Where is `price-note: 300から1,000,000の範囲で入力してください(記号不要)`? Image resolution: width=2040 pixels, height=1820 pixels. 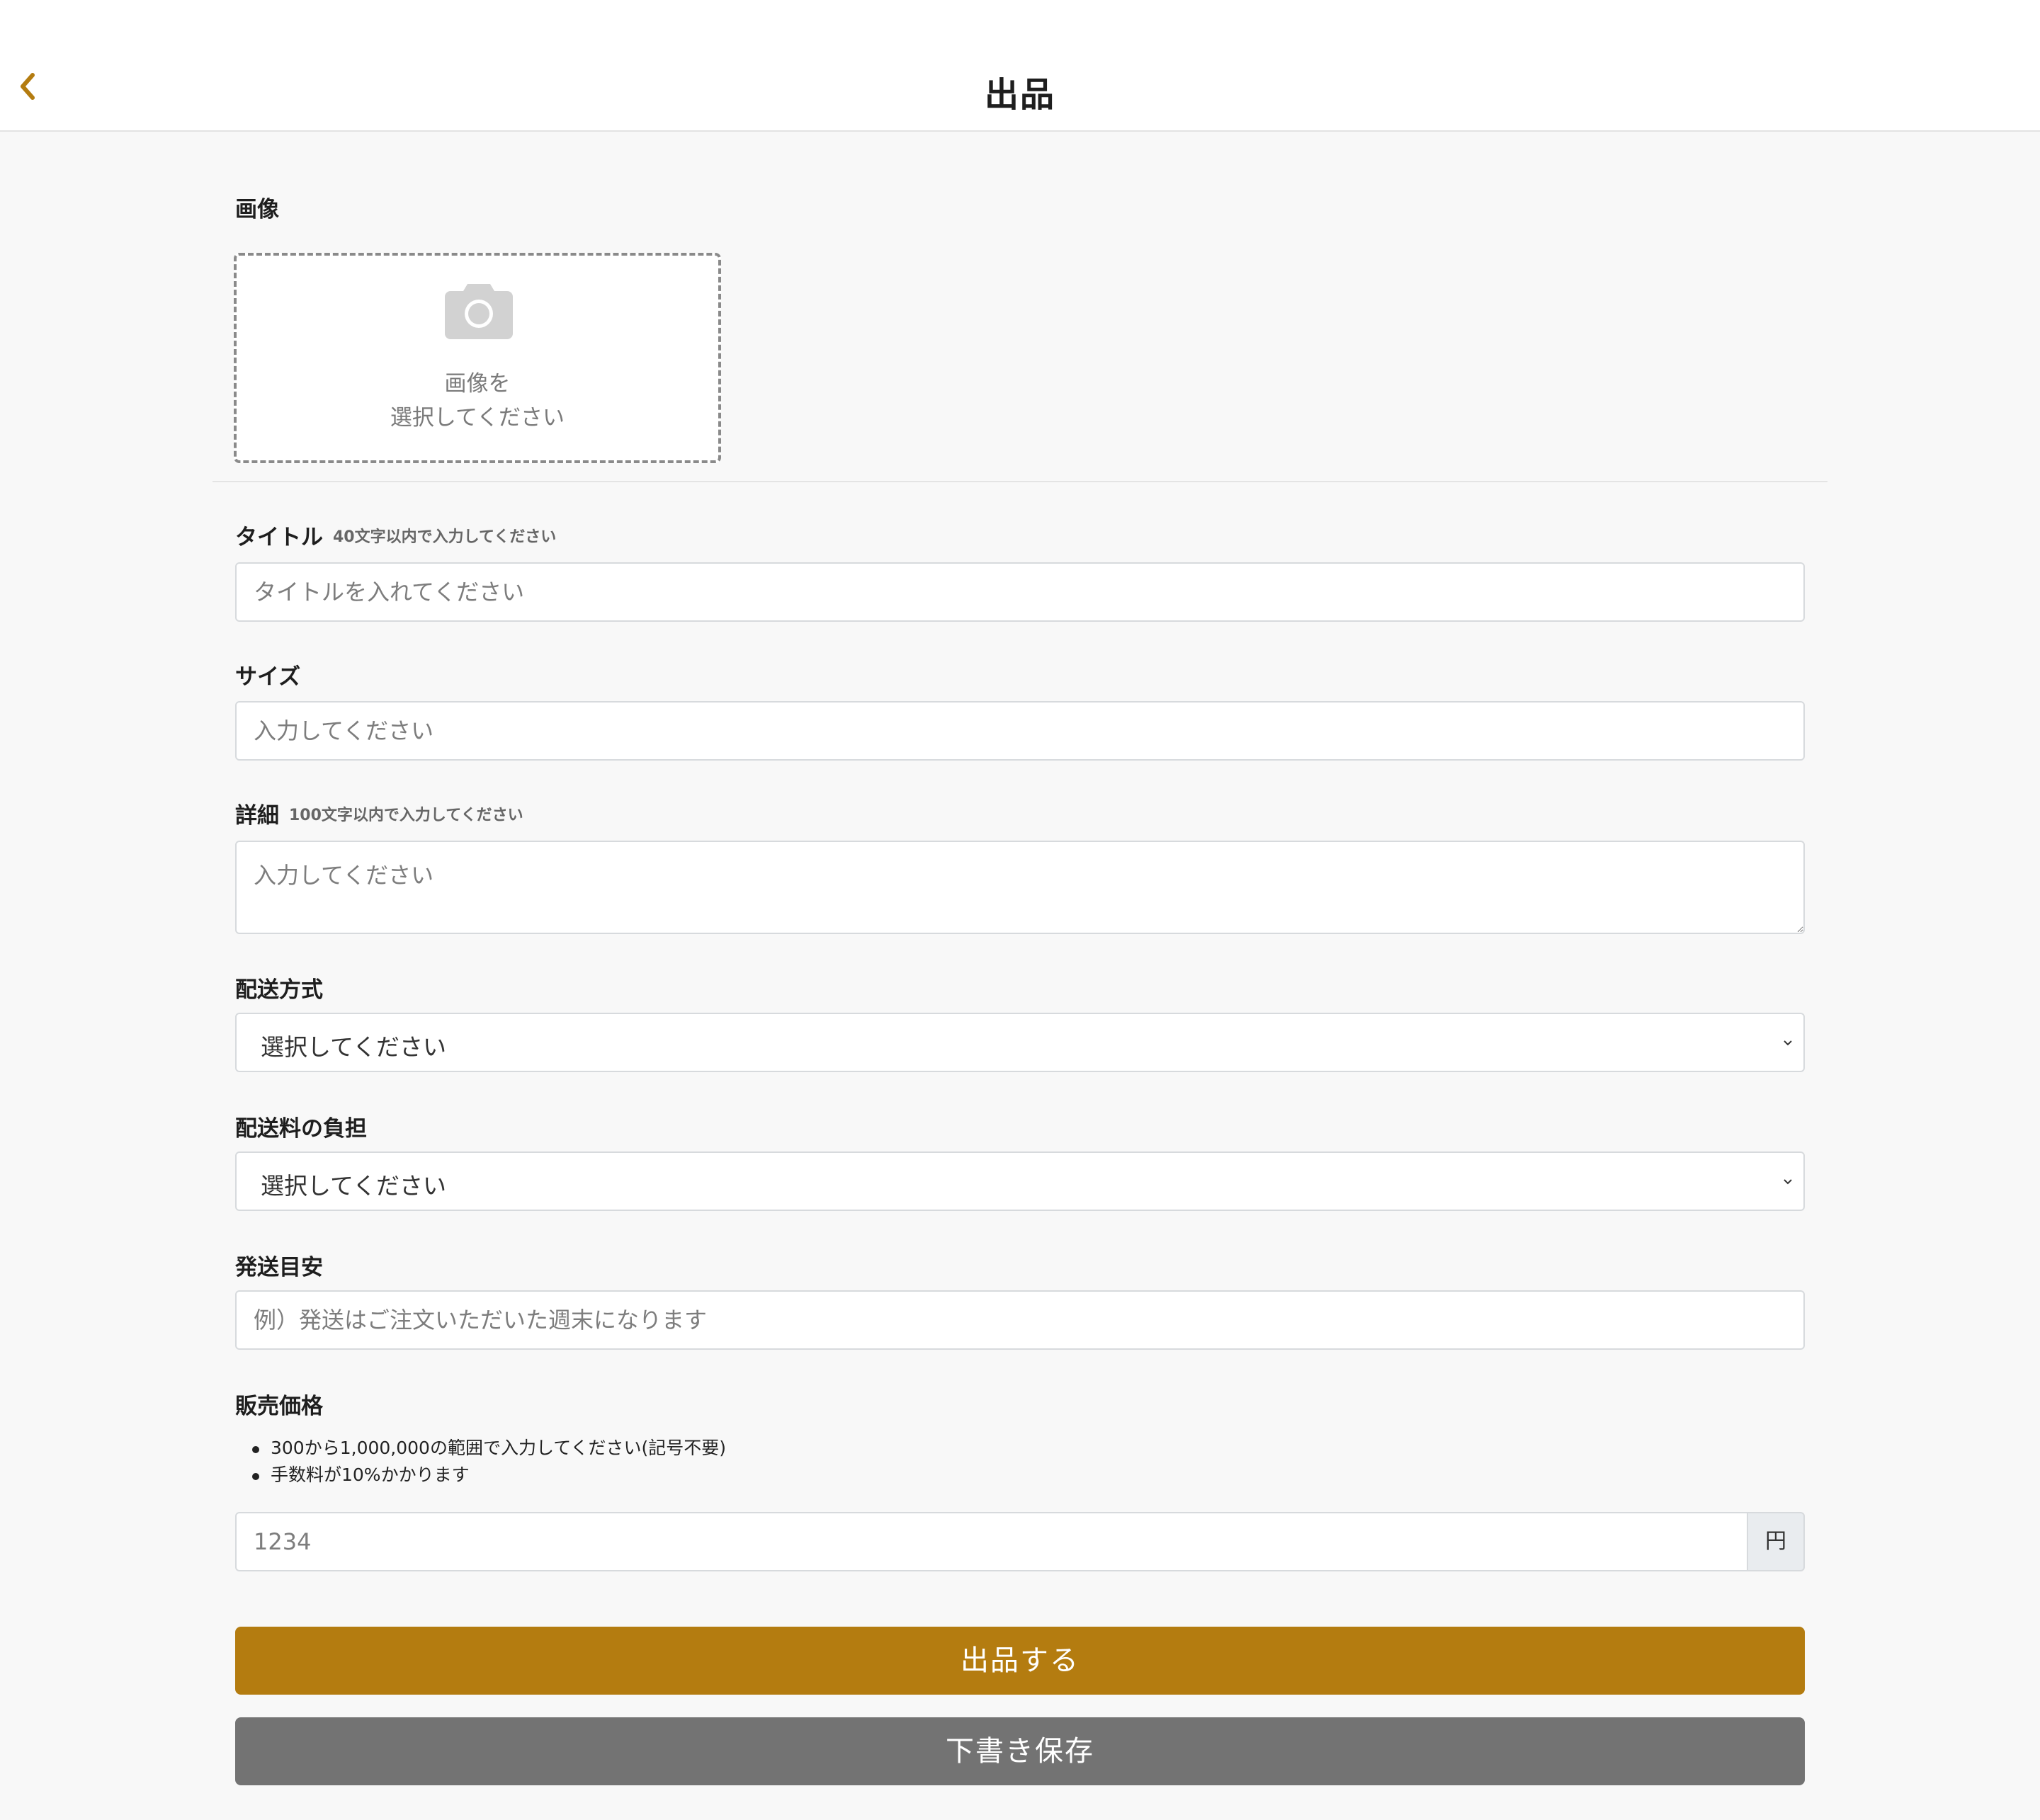 price-note: 300から1,000,000の範囲で入力してください(記号不要) is located at coordinates (489, 1449).